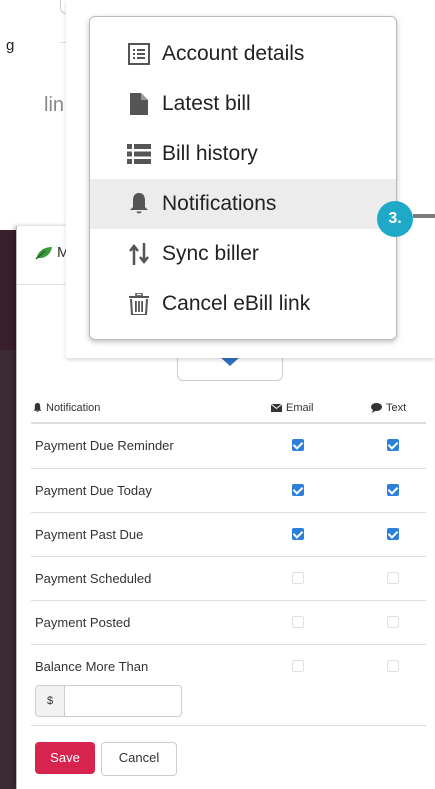 This screenshot has width=435, height=789. What do you see at coordinates (228, 409) in the screenshot?
I see `table-header: Notification Email Text` at bounding box center [228, 409].